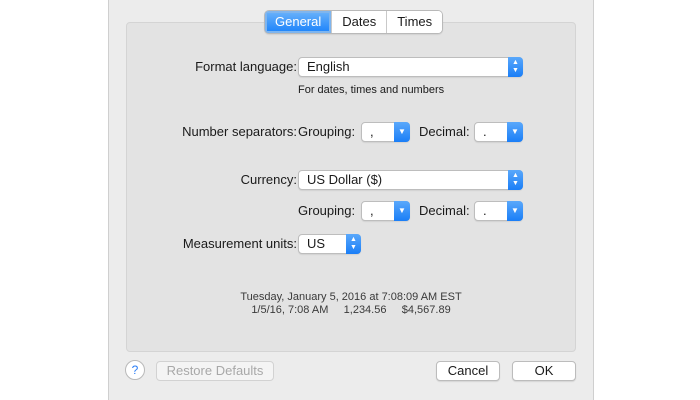  What do you see at coordinates (299, 22) in the screenshot?
I see `tab-general: General` at bounding box center [299, 22].